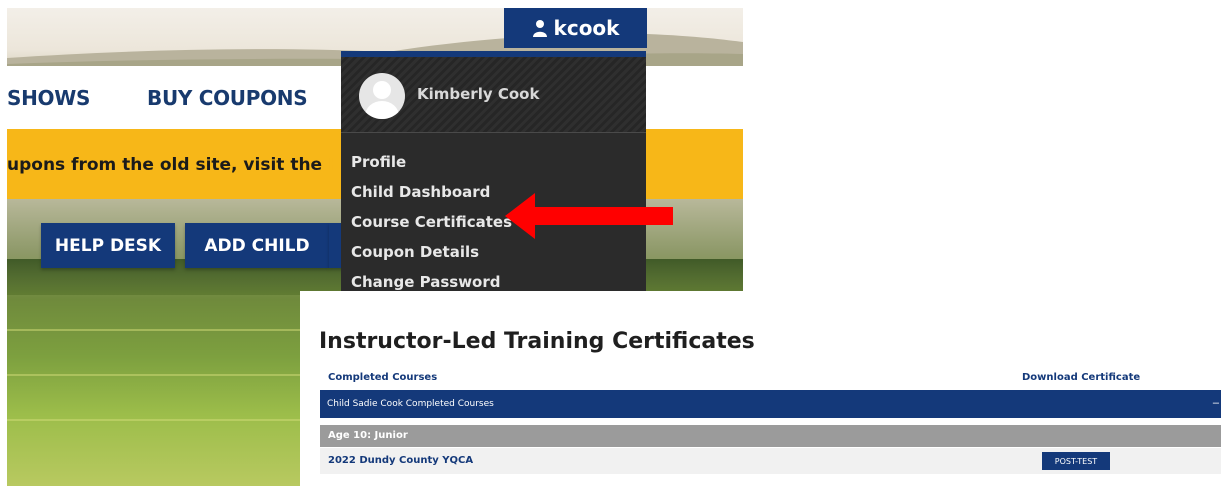 This screenshot has height=486, width=1221. Describe the element at coordinates (589, 216) in the screenshot. I see `red-arrow-annotation` at that location.